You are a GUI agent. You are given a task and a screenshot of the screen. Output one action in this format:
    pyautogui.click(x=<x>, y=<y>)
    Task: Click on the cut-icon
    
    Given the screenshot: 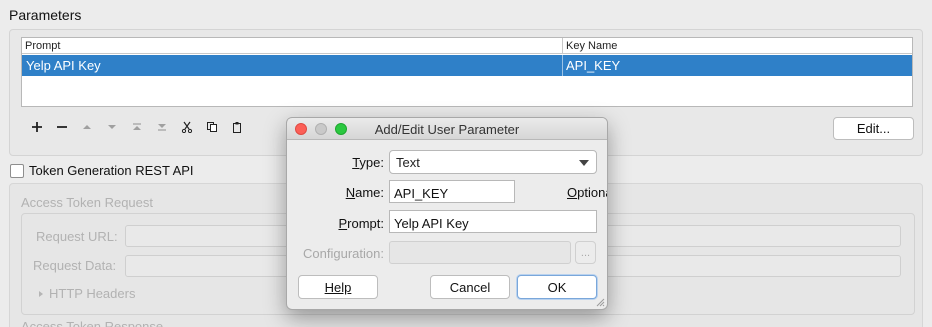 What is the action you would take?
    pyautogui.click(x=187, y=127)
    